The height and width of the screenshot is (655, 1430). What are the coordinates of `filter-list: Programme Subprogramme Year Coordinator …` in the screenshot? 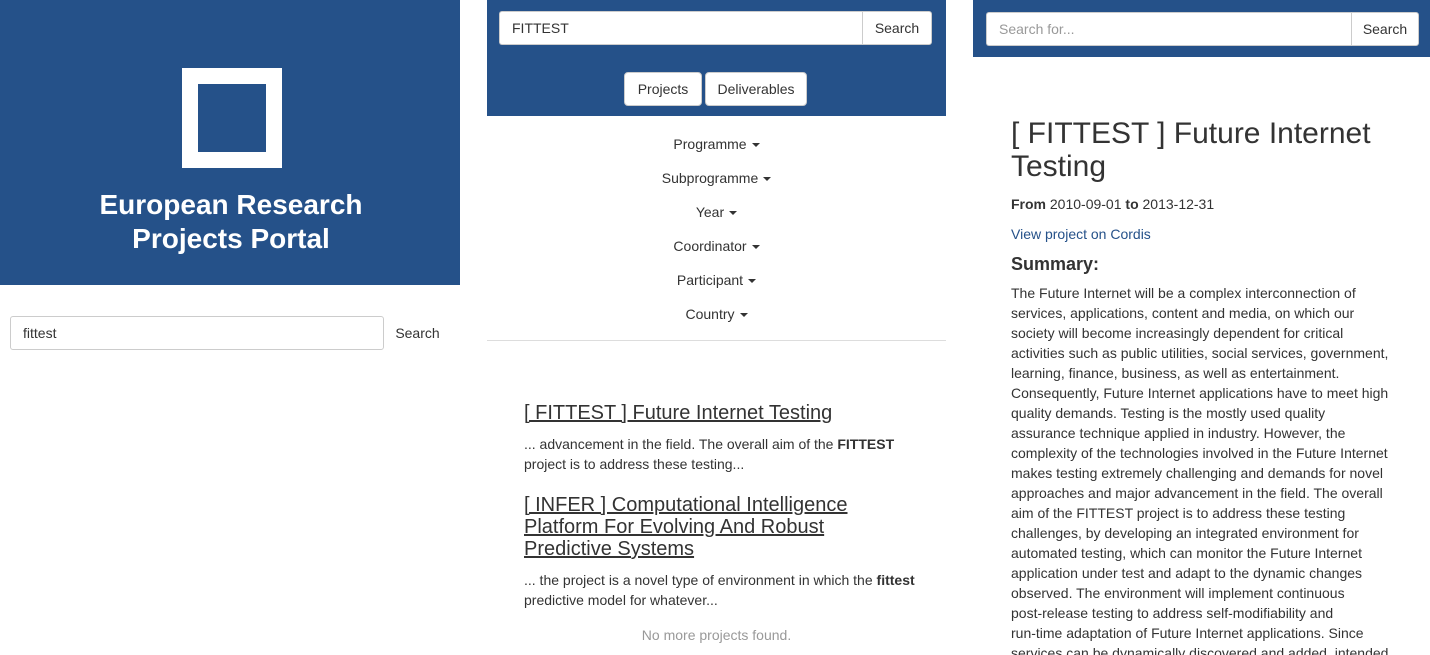 It's located at (716, 232).